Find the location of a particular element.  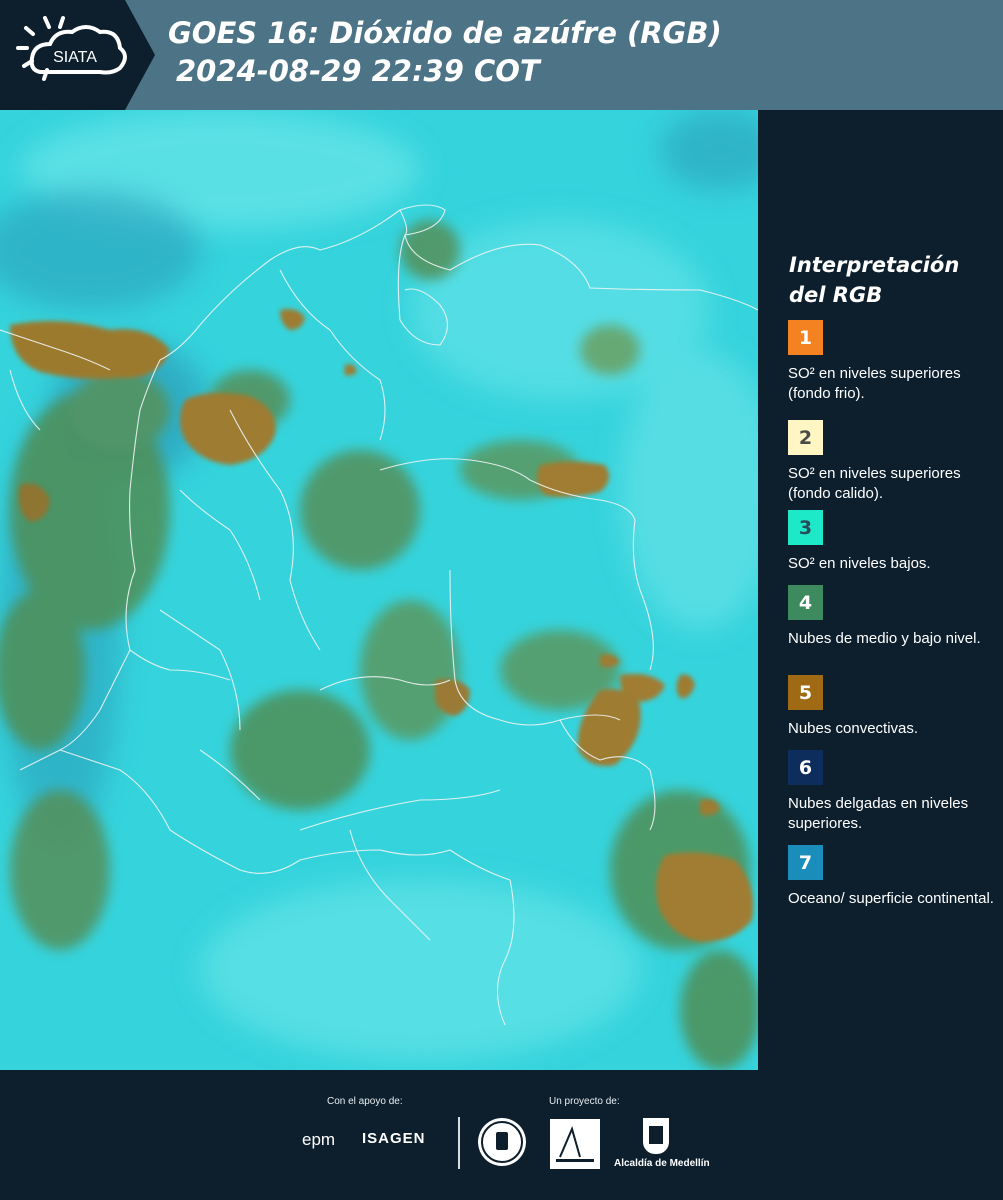

legend-text: SO² en niveles bajos. is located at coordinates (859, 563).